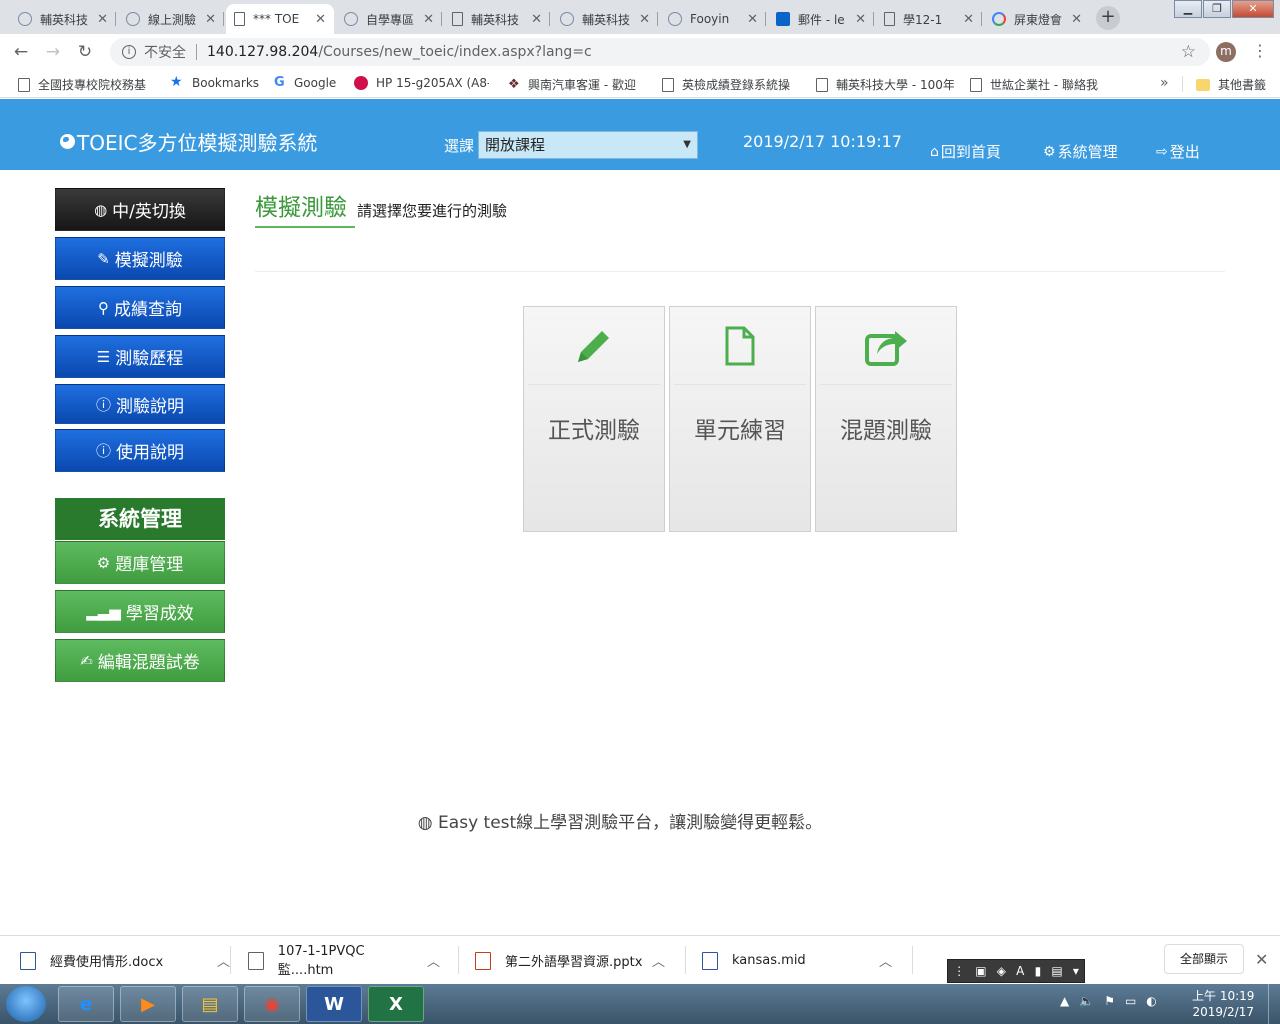 The image size is (1280, 1024). Describe the element at coordinates (140, 404) in the screenshot. I see `sidebar-item-test-instructions: ⓘ 測驗說明` at that location.